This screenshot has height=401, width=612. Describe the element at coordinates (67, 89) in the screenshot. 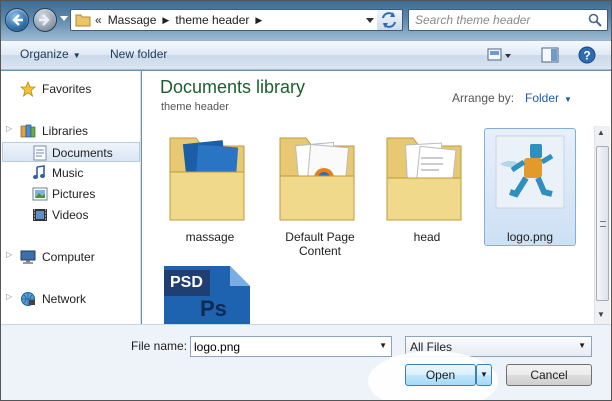

I see `sidebar-item-label: Favorites` at that location.